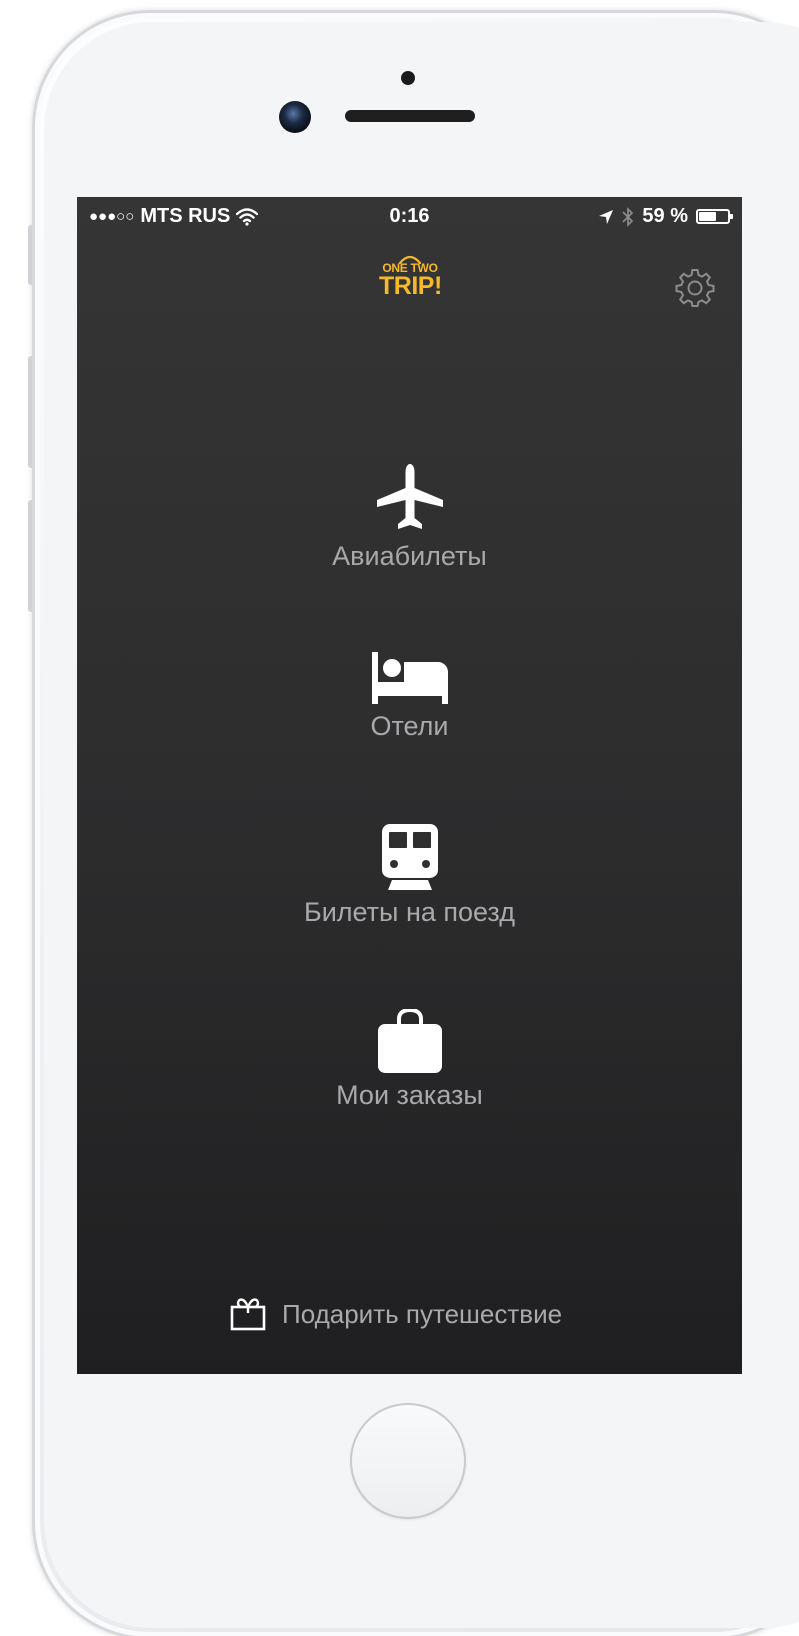 The image size is (799, 1636). I want to click on menu-item-hotels: Отели, so click(409, 697).